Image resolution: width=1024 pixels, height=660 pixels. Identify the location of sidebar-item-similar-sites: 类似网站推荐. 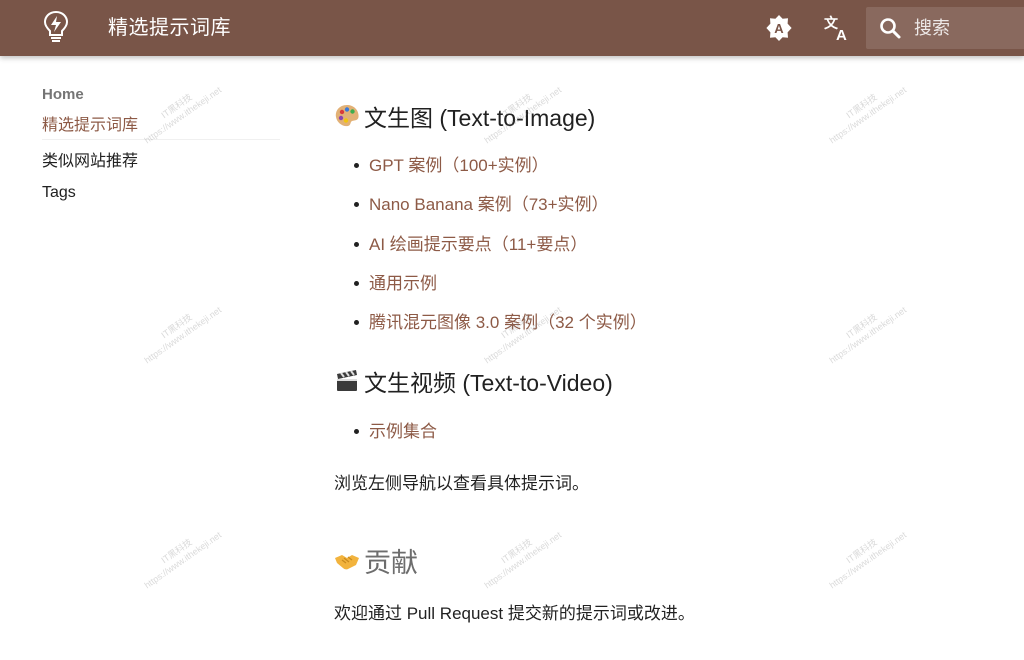
(162, 161).